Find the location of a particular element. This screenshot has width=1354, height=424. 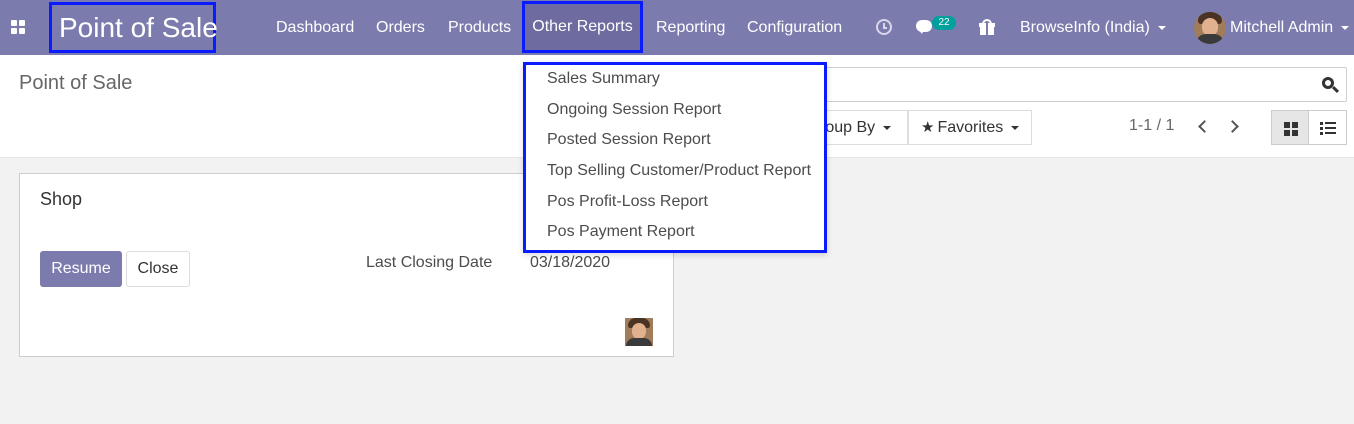

company-name: BrowseInfo (India) is located at coordinates (1085, 27).